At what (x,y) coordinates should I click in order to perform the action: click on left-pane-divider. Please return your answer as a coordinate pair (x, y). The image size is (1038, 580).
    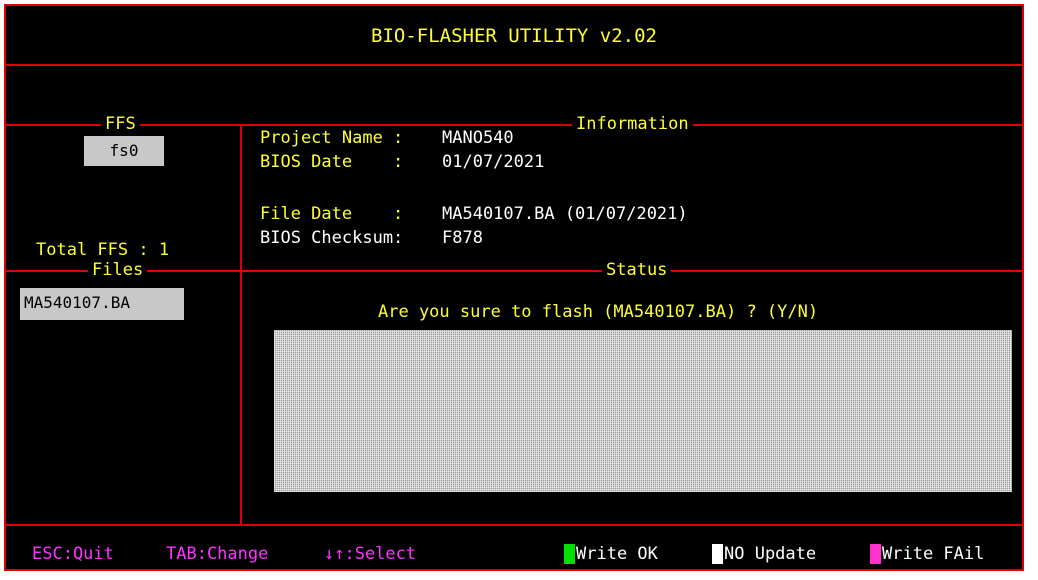
    Looking at the image, I should click on (241, 324).